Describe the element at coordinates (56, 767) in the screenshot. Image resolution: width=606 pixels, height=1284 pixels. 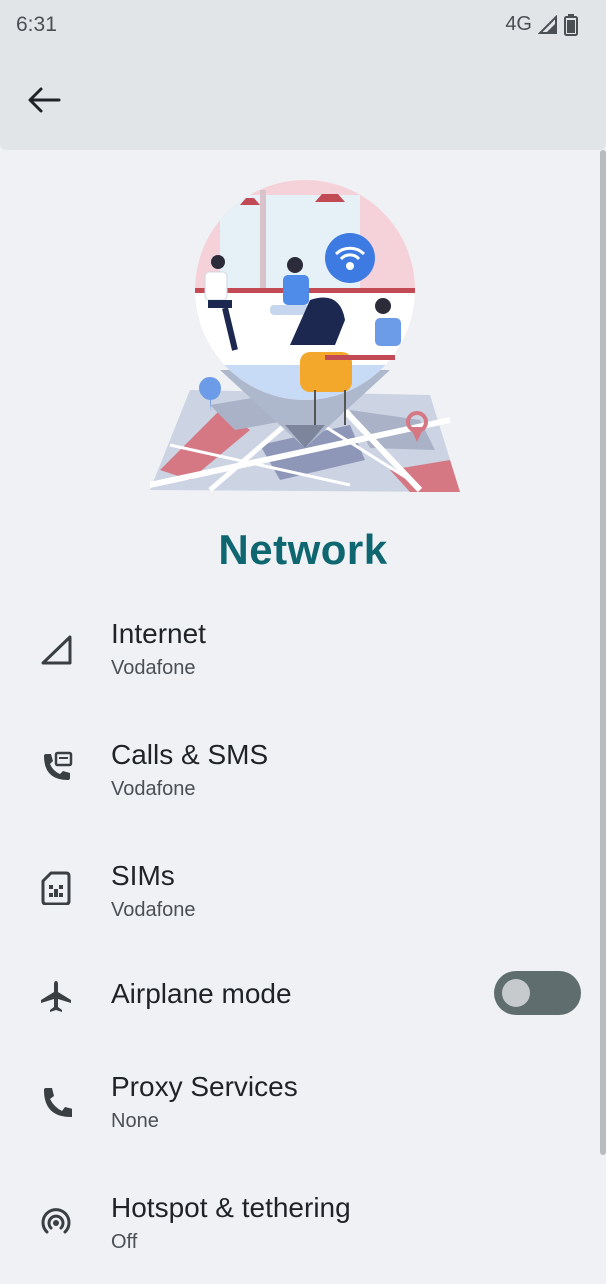
I see `calls-sms-icon` at that location.